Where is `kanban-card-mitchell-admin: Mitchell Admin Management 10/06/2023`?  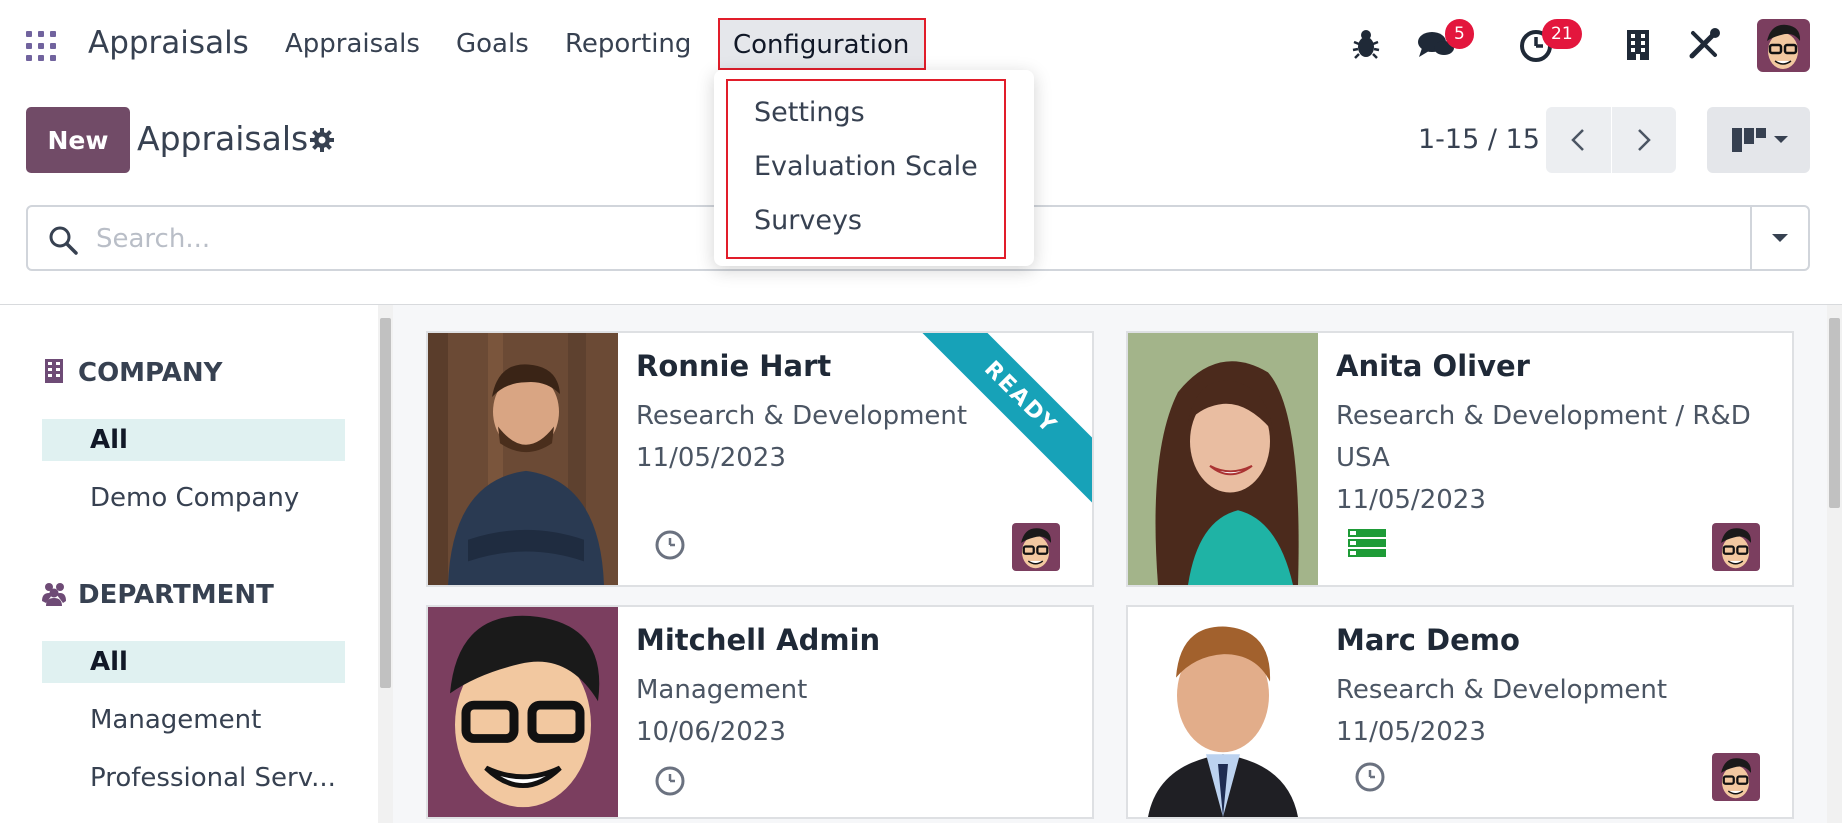
kanban-card-mitchell-admin: Mitchell Admin Management 10/06/2023 is located at coordinates (760, 712).